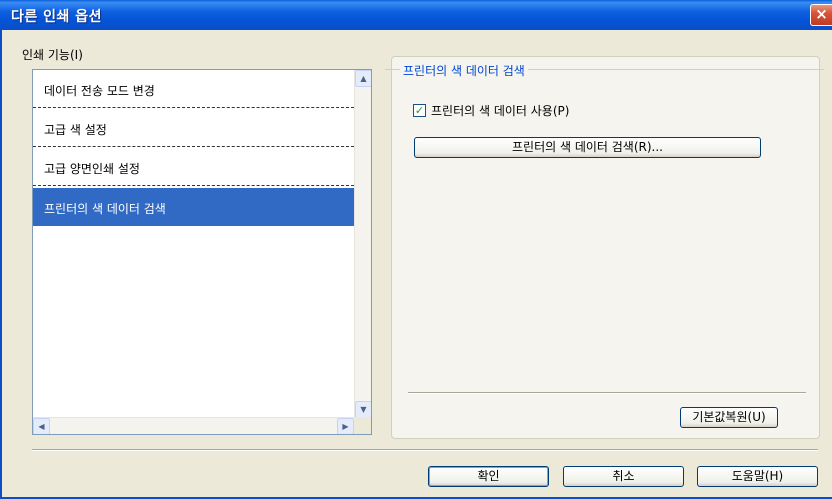  What do you see at coordinates (363, 409) in the screenshot?
I see `scroll-down-icon: ▼` at bounding box center [363, 409].